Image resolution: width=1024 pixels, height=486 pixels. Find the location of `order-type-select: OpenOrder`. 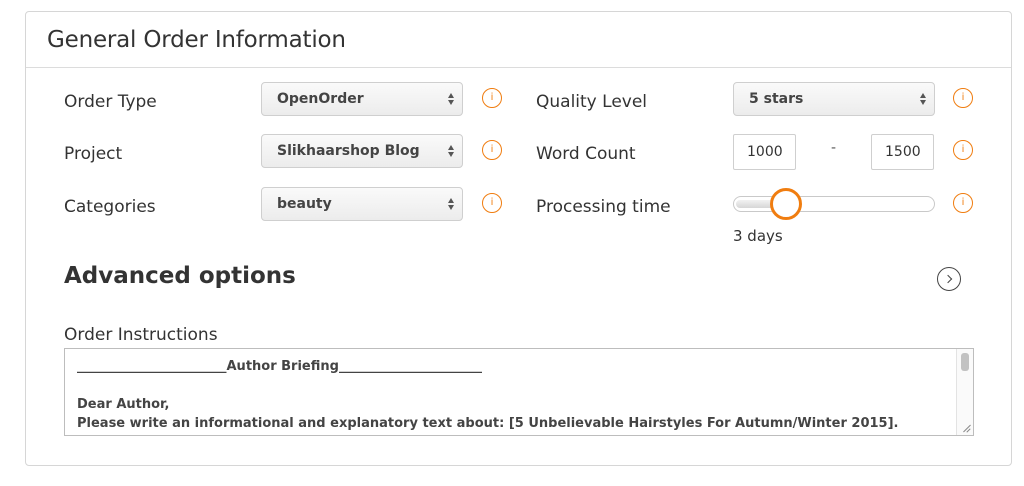

order-type-select: OpenOrder is located at coordinates (362, 99).